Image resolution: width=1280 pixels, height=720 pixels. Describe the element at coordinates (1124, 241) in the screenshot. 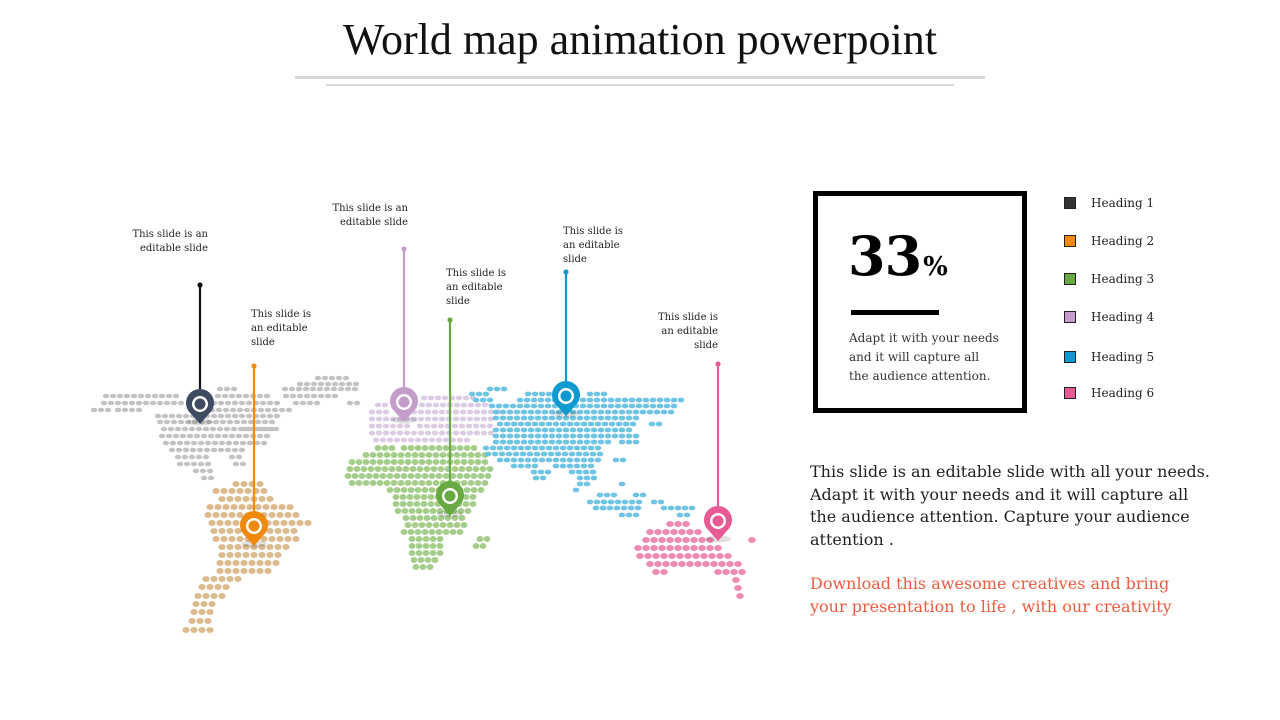

I see `legend-item-2: Heading 2` at that location.